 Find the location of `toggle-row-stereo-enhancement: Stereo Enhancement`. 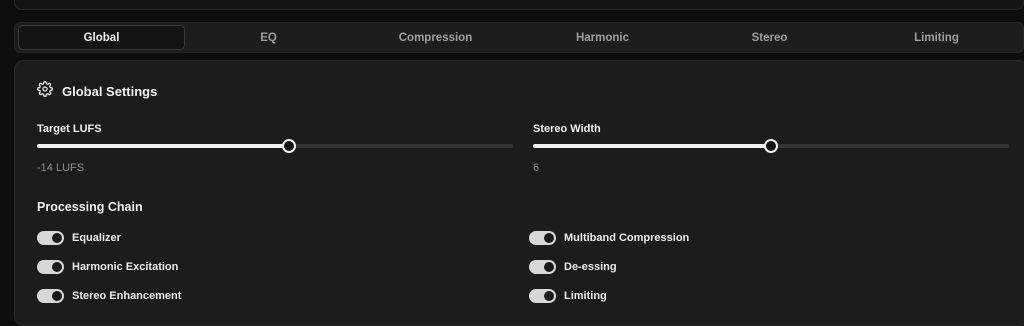

toggle-row-stereo-enhancement: Stereo Enhancement is located at coordinates (109, 296).